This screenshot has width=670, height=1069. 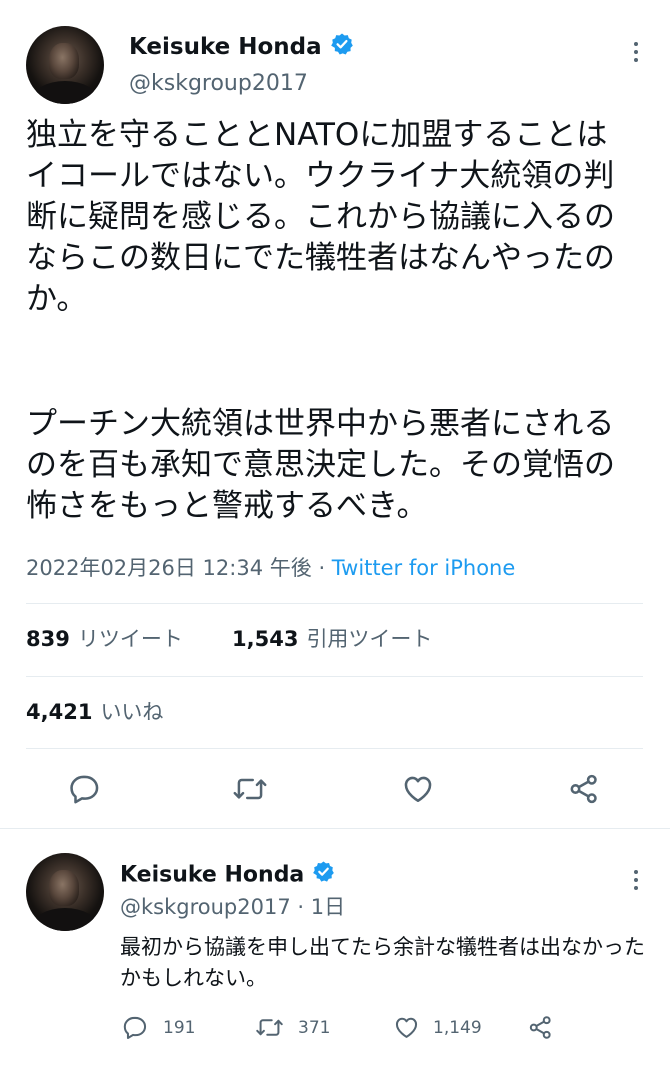 What do you see at coordinates (212, 875) in the screenshot?
I see `reply-author-name-text: Keisuke Honda` at bounding box center [212, 875].